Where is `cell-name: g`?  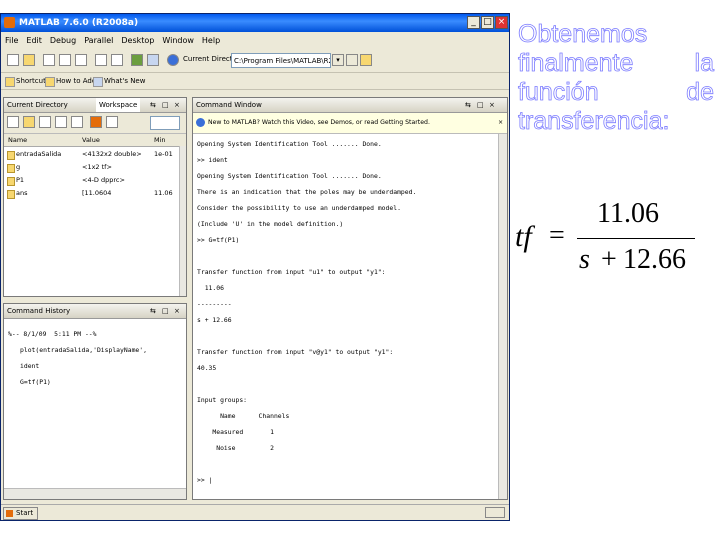 cell-name: g is located at coordinates (18, 167).